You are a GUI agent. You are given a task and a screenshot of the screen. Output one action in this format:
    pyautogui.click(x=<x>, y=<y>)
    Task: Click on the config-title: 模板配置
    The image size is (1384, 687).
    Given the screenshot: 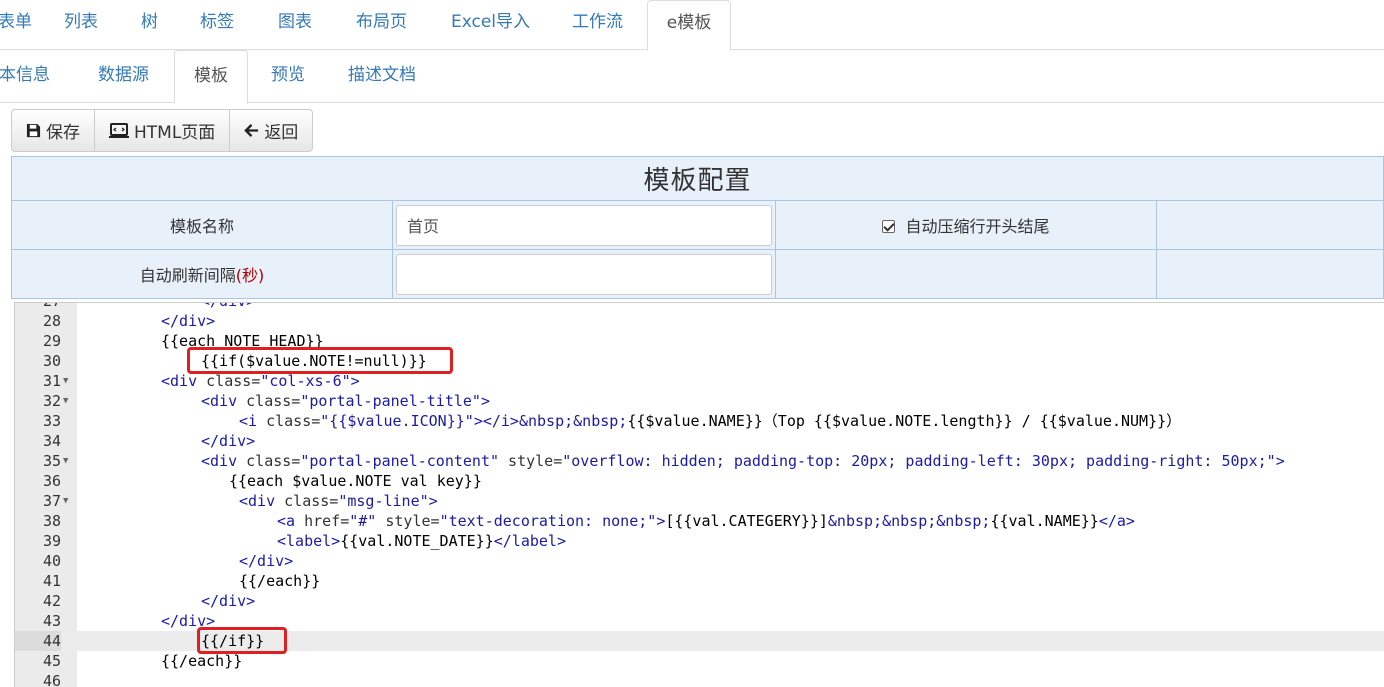 What is the action you would take?
    pyautogui.click(x=697, y=178)
    